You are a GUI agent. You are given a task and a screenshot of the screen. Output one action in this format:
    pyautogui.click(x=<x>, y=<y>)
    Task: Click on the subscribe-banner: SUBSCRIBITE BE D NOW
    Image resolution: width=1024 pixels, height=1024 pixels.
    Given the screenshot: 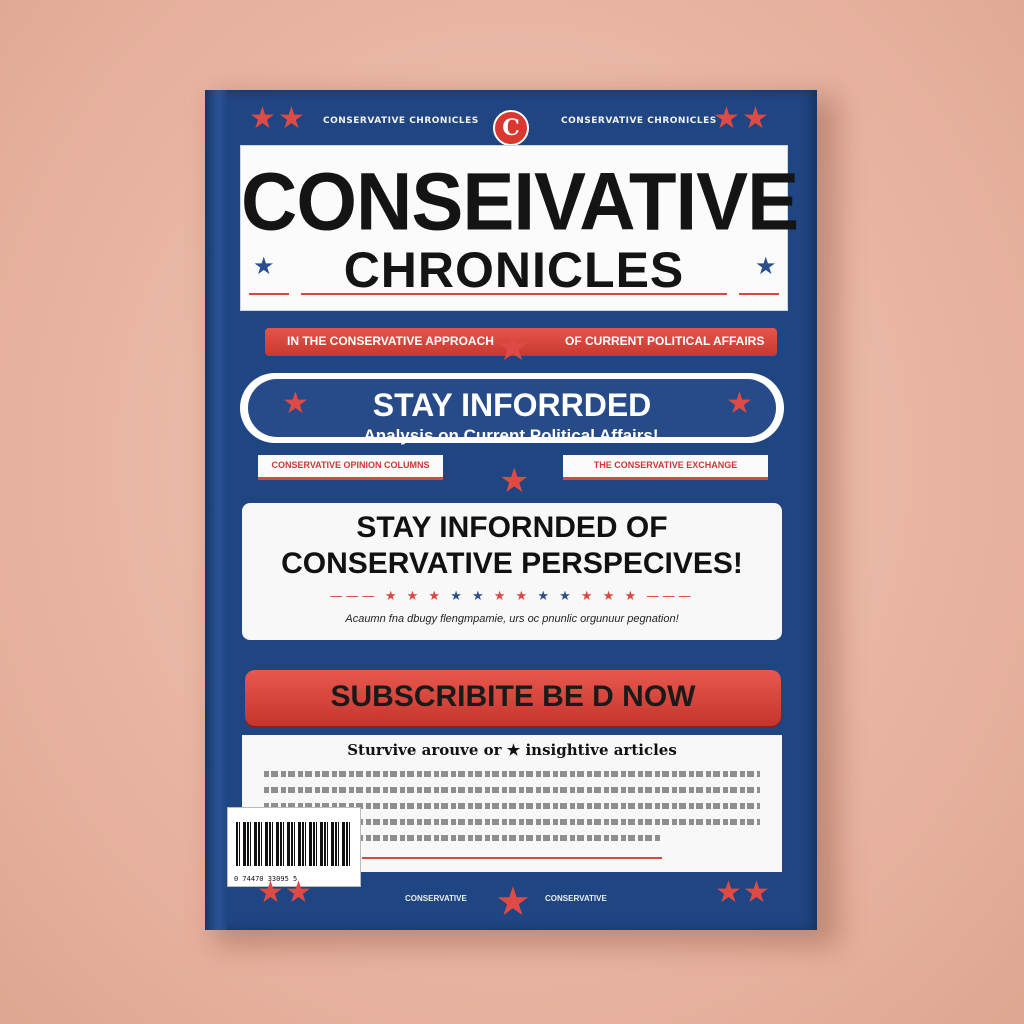 What is the action you would take?
    pyautogui.click(x=513, y=698)
    